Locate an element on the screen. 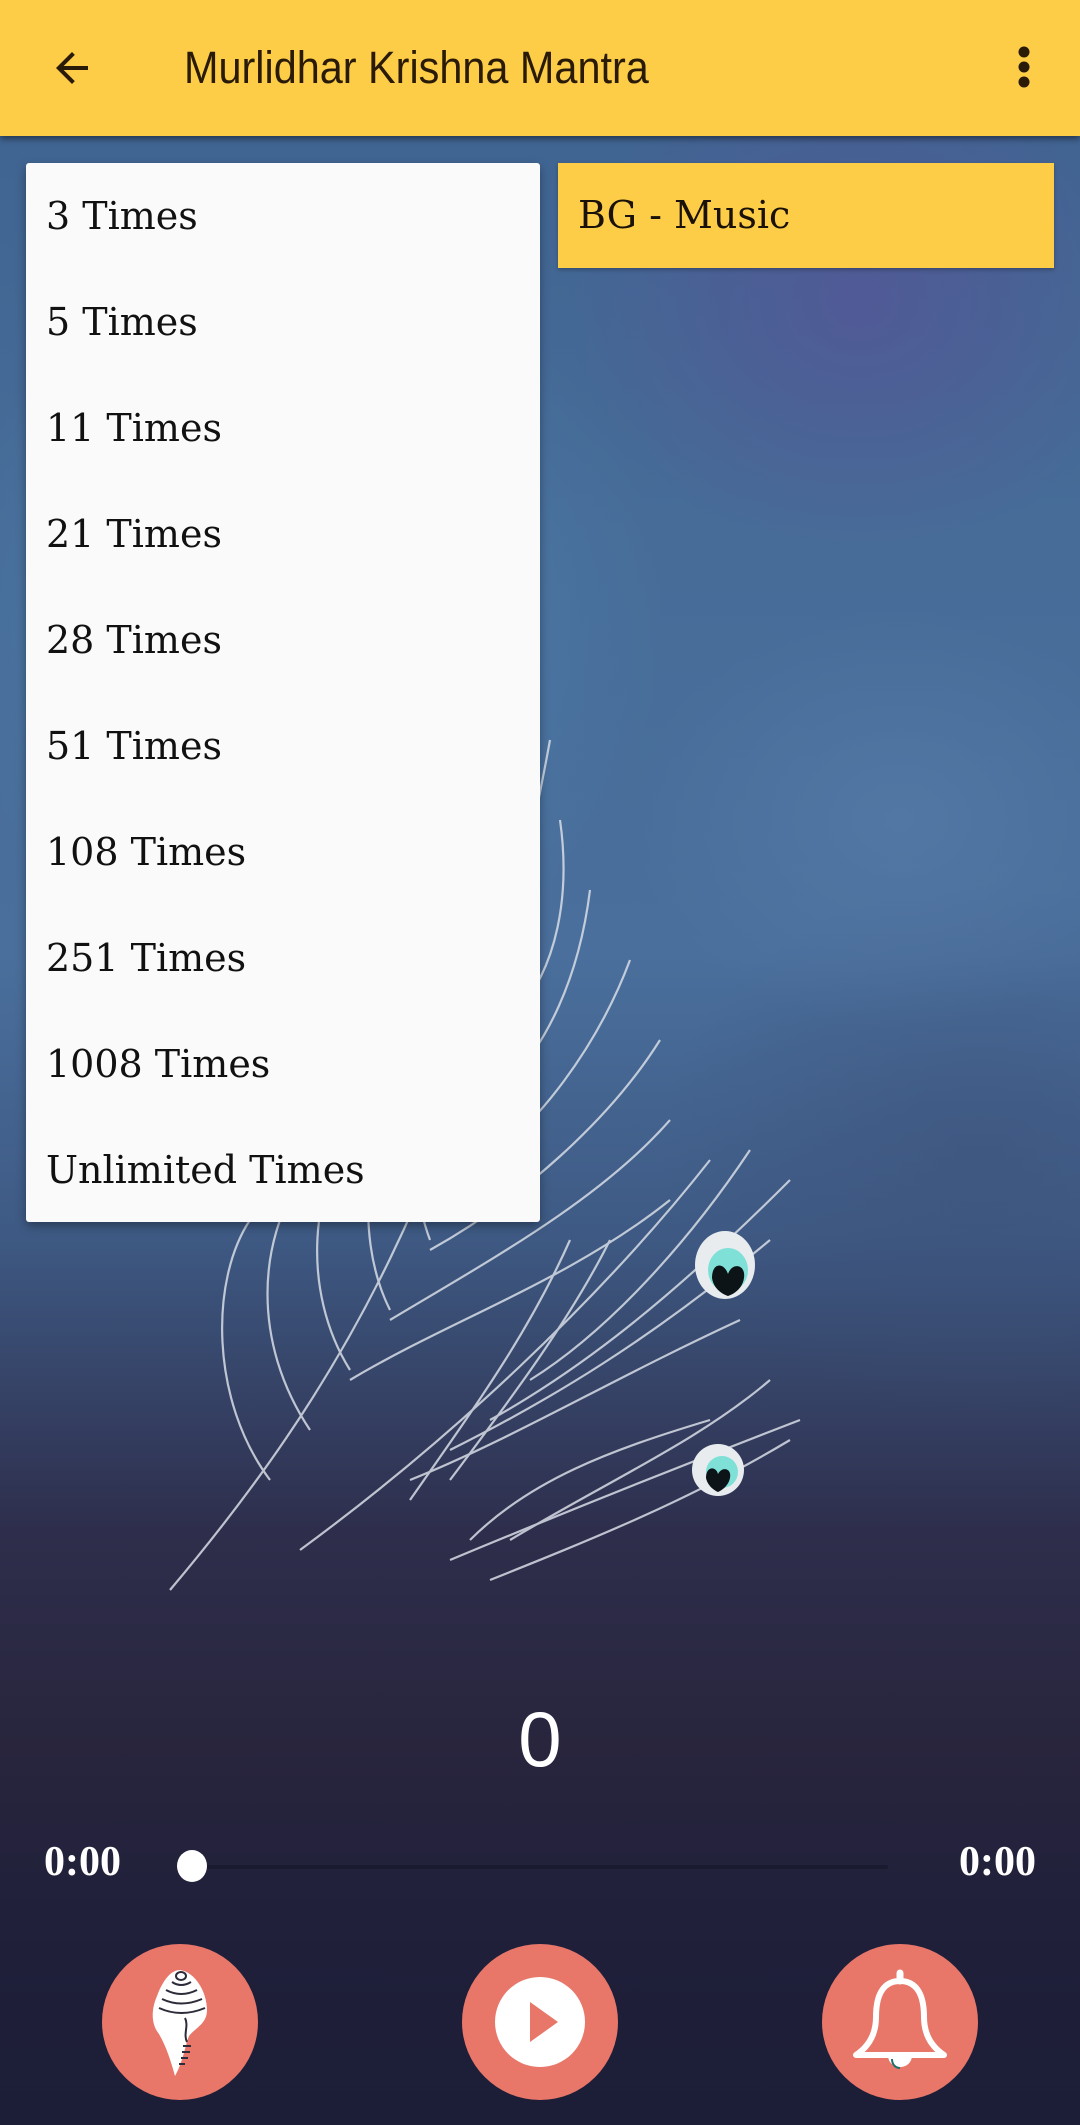  more-vert-icon is located at coordinates (1024, 67).